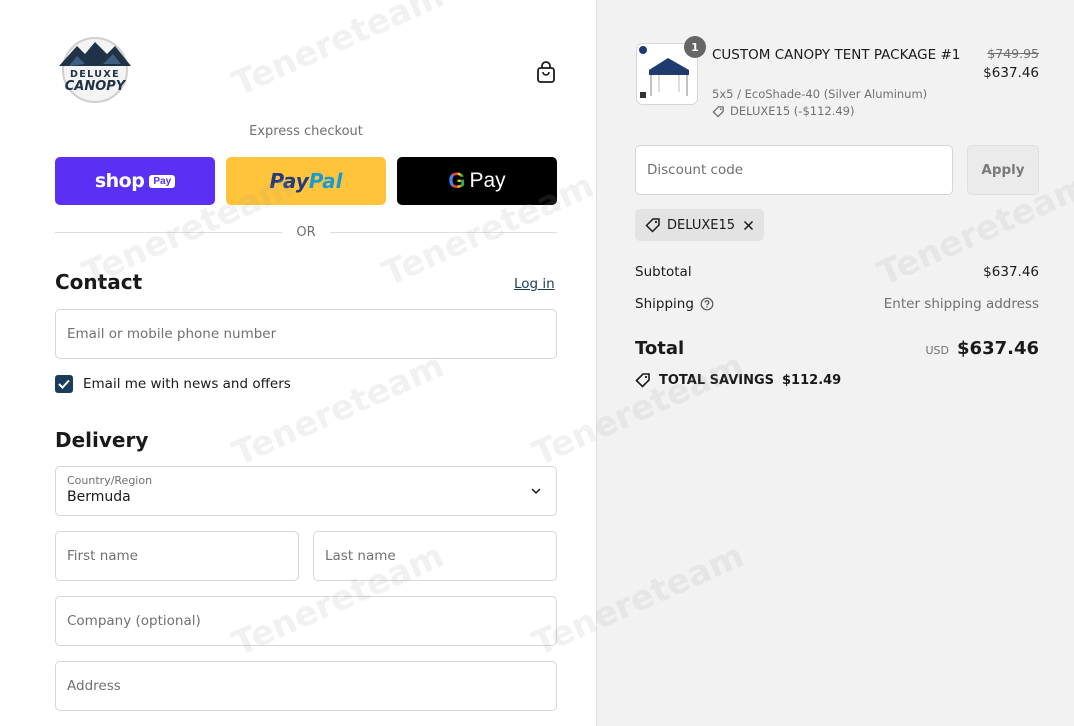 The height and width of the screenshot is (726, 1074). Describe the element at coordinates (663, 272) in the screenshot. I see `subtotal-label: Subtotal` at that location.